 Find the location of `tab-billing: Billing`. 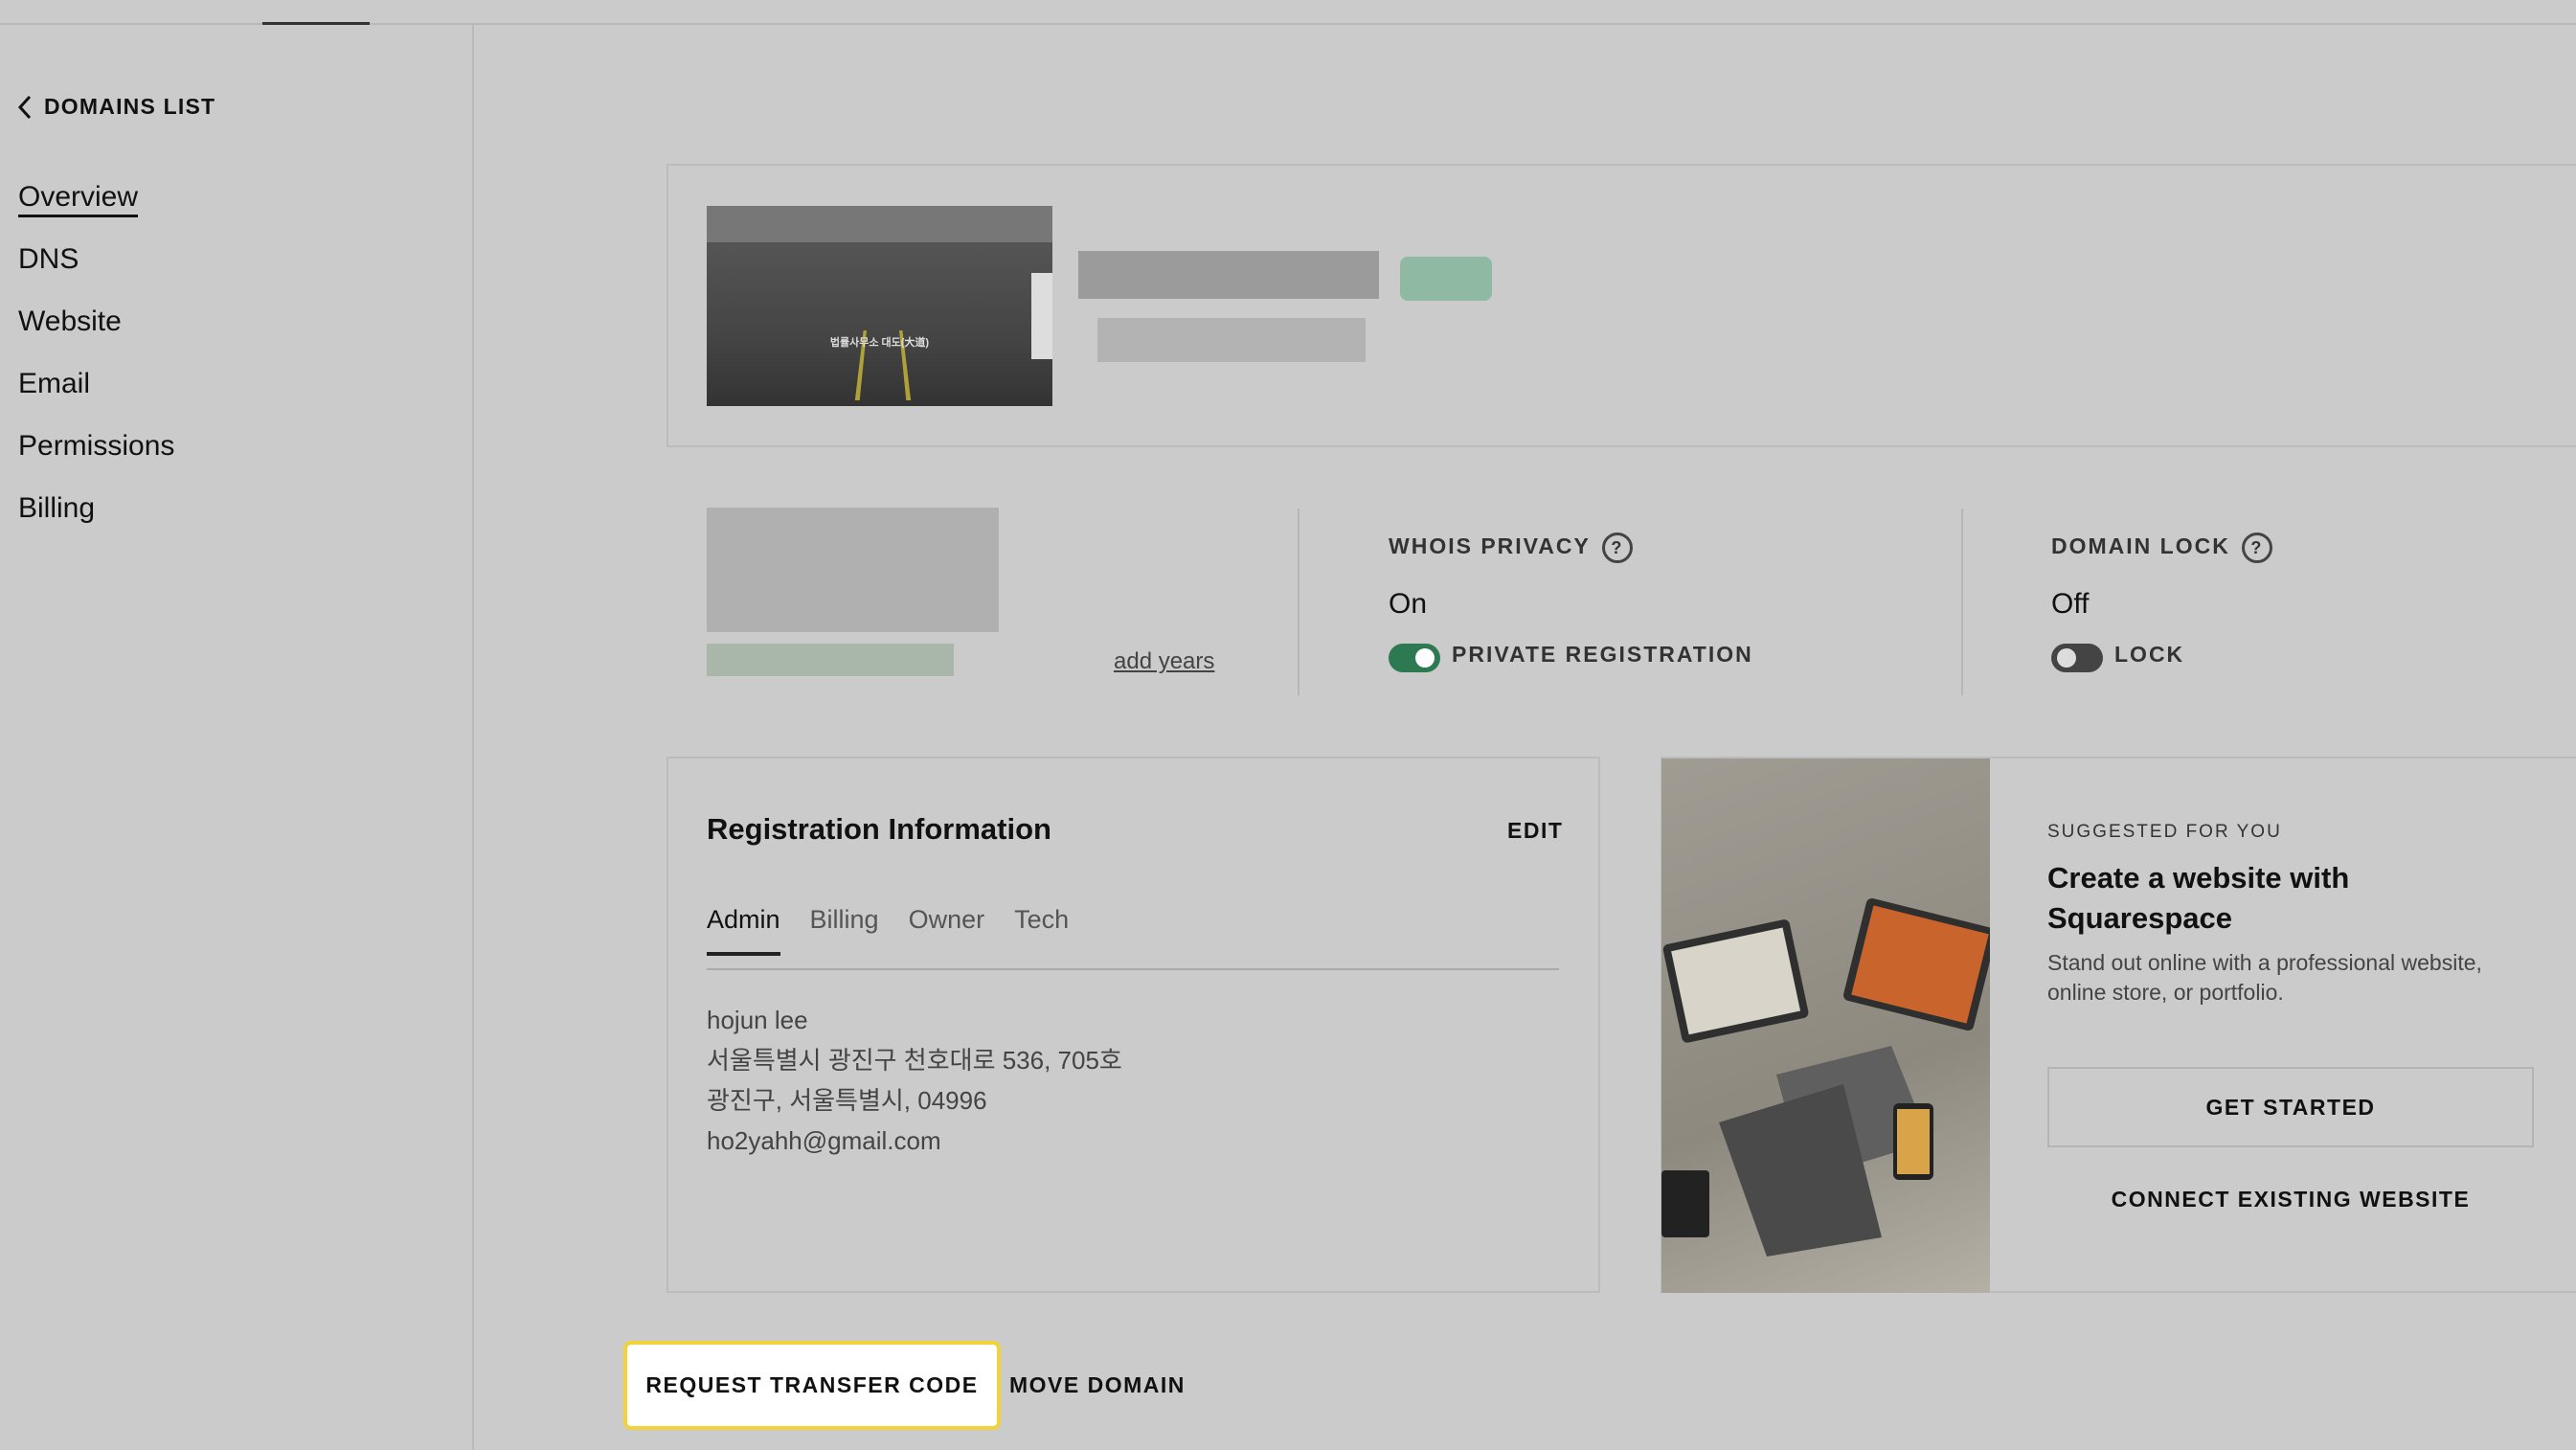

tab-billing: Billing is located at coordinates (844, 930).